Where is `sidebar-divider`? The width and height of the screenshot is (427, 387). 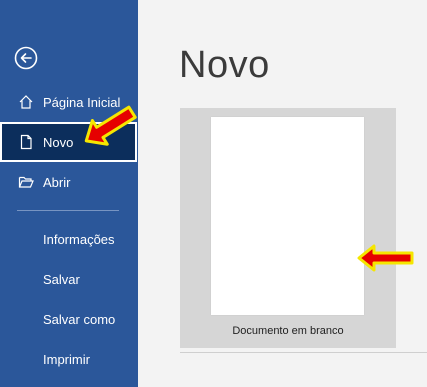 sidebar-divider is located at coordinates (68, 210).